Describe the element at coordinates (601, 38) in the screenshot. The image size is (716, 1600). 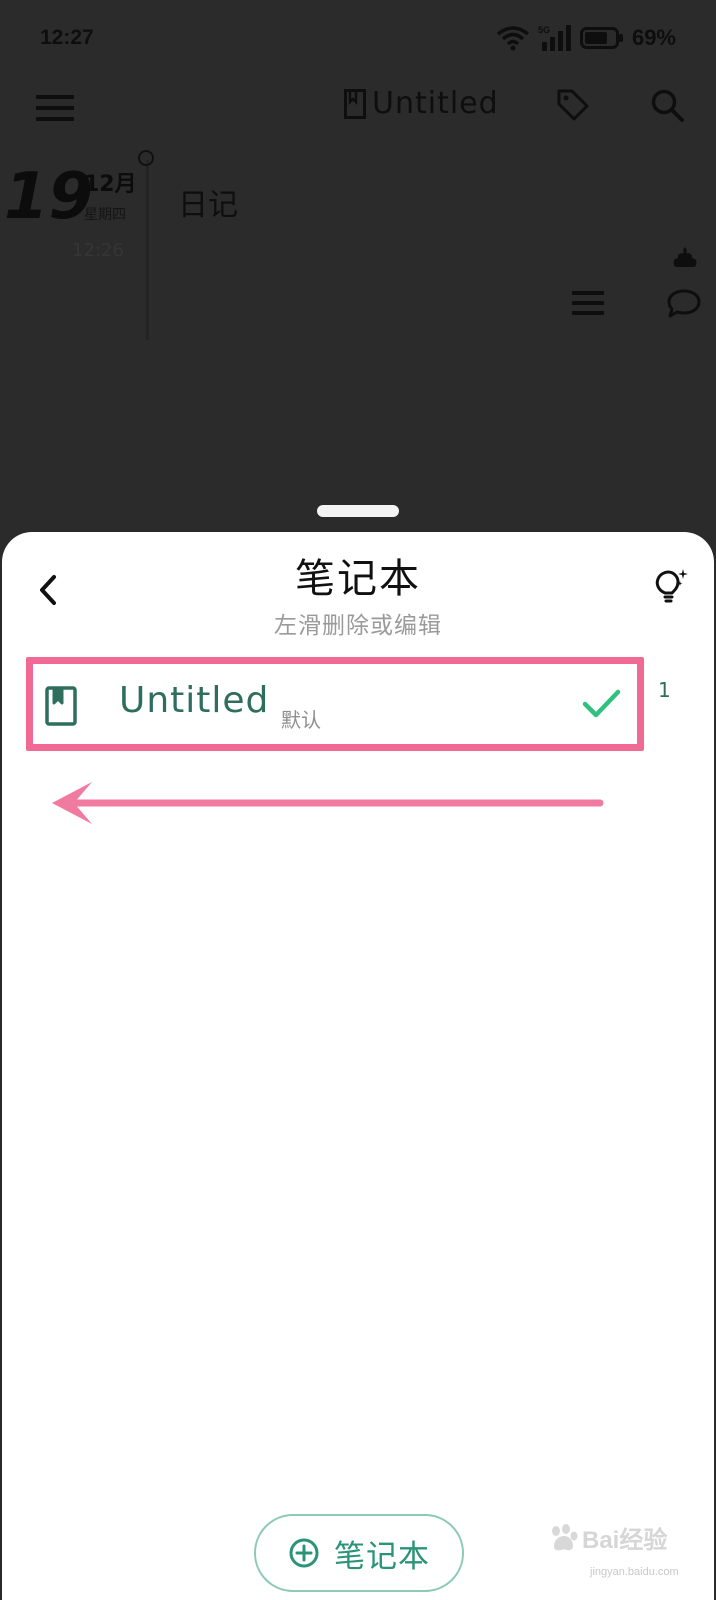
I see `battery-icon` at that location.